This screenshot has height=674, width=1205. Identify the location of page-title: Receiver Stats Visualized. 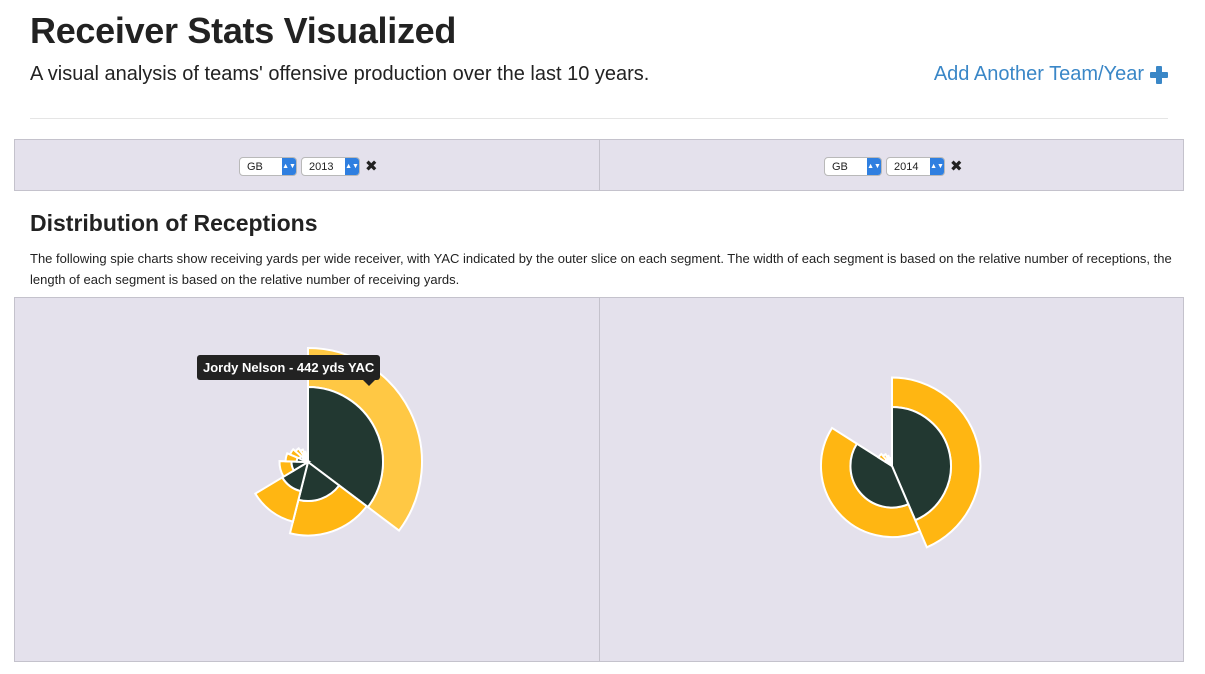
(243, 30).